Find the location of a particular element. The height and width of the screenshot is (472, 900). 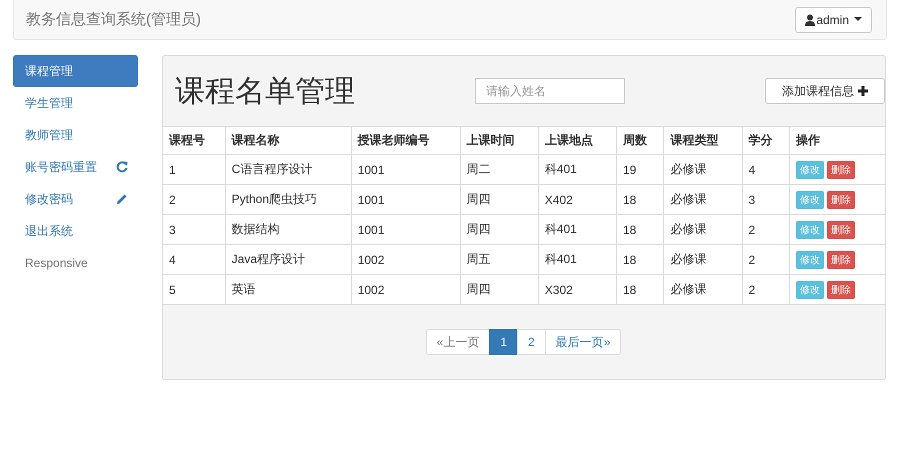

table-cell: C语言程序设计 is located at coordinates (288, 169).